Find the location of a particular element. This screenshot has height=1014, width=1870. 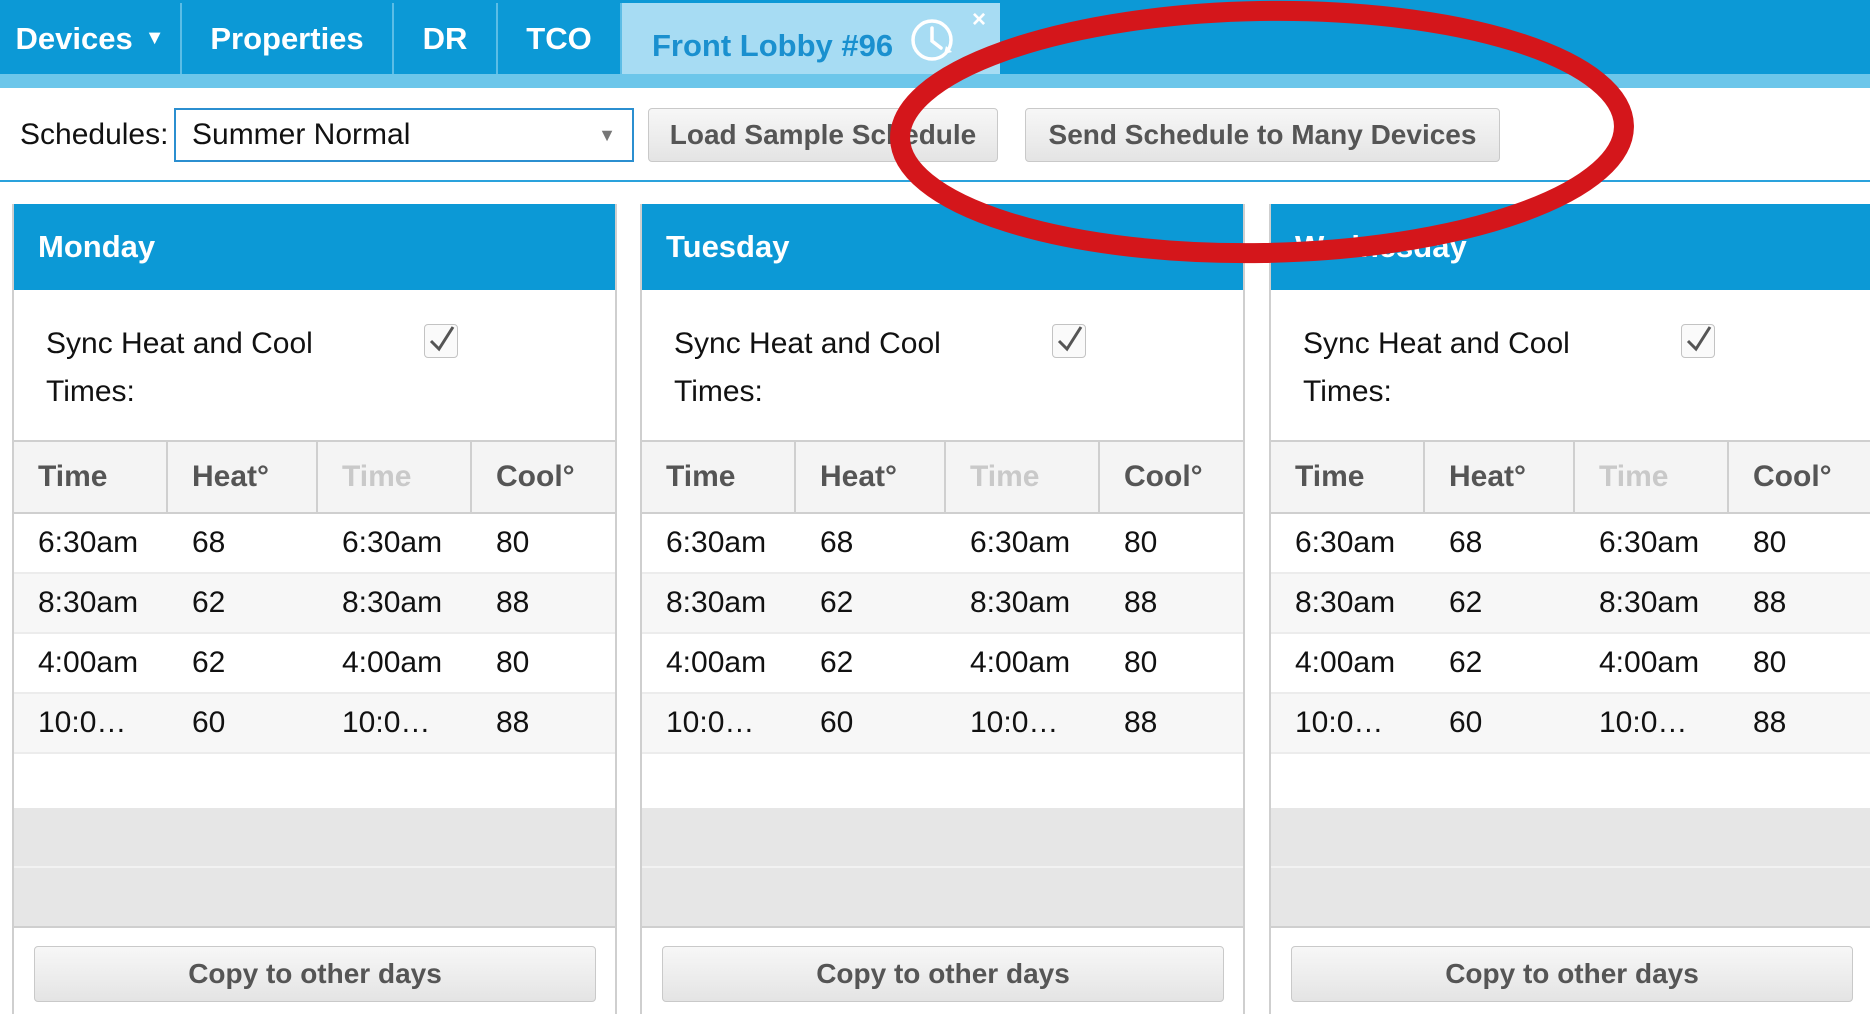

load-sample-schedule-button: Load Sample Schedule is located at coordinates (823, 135).